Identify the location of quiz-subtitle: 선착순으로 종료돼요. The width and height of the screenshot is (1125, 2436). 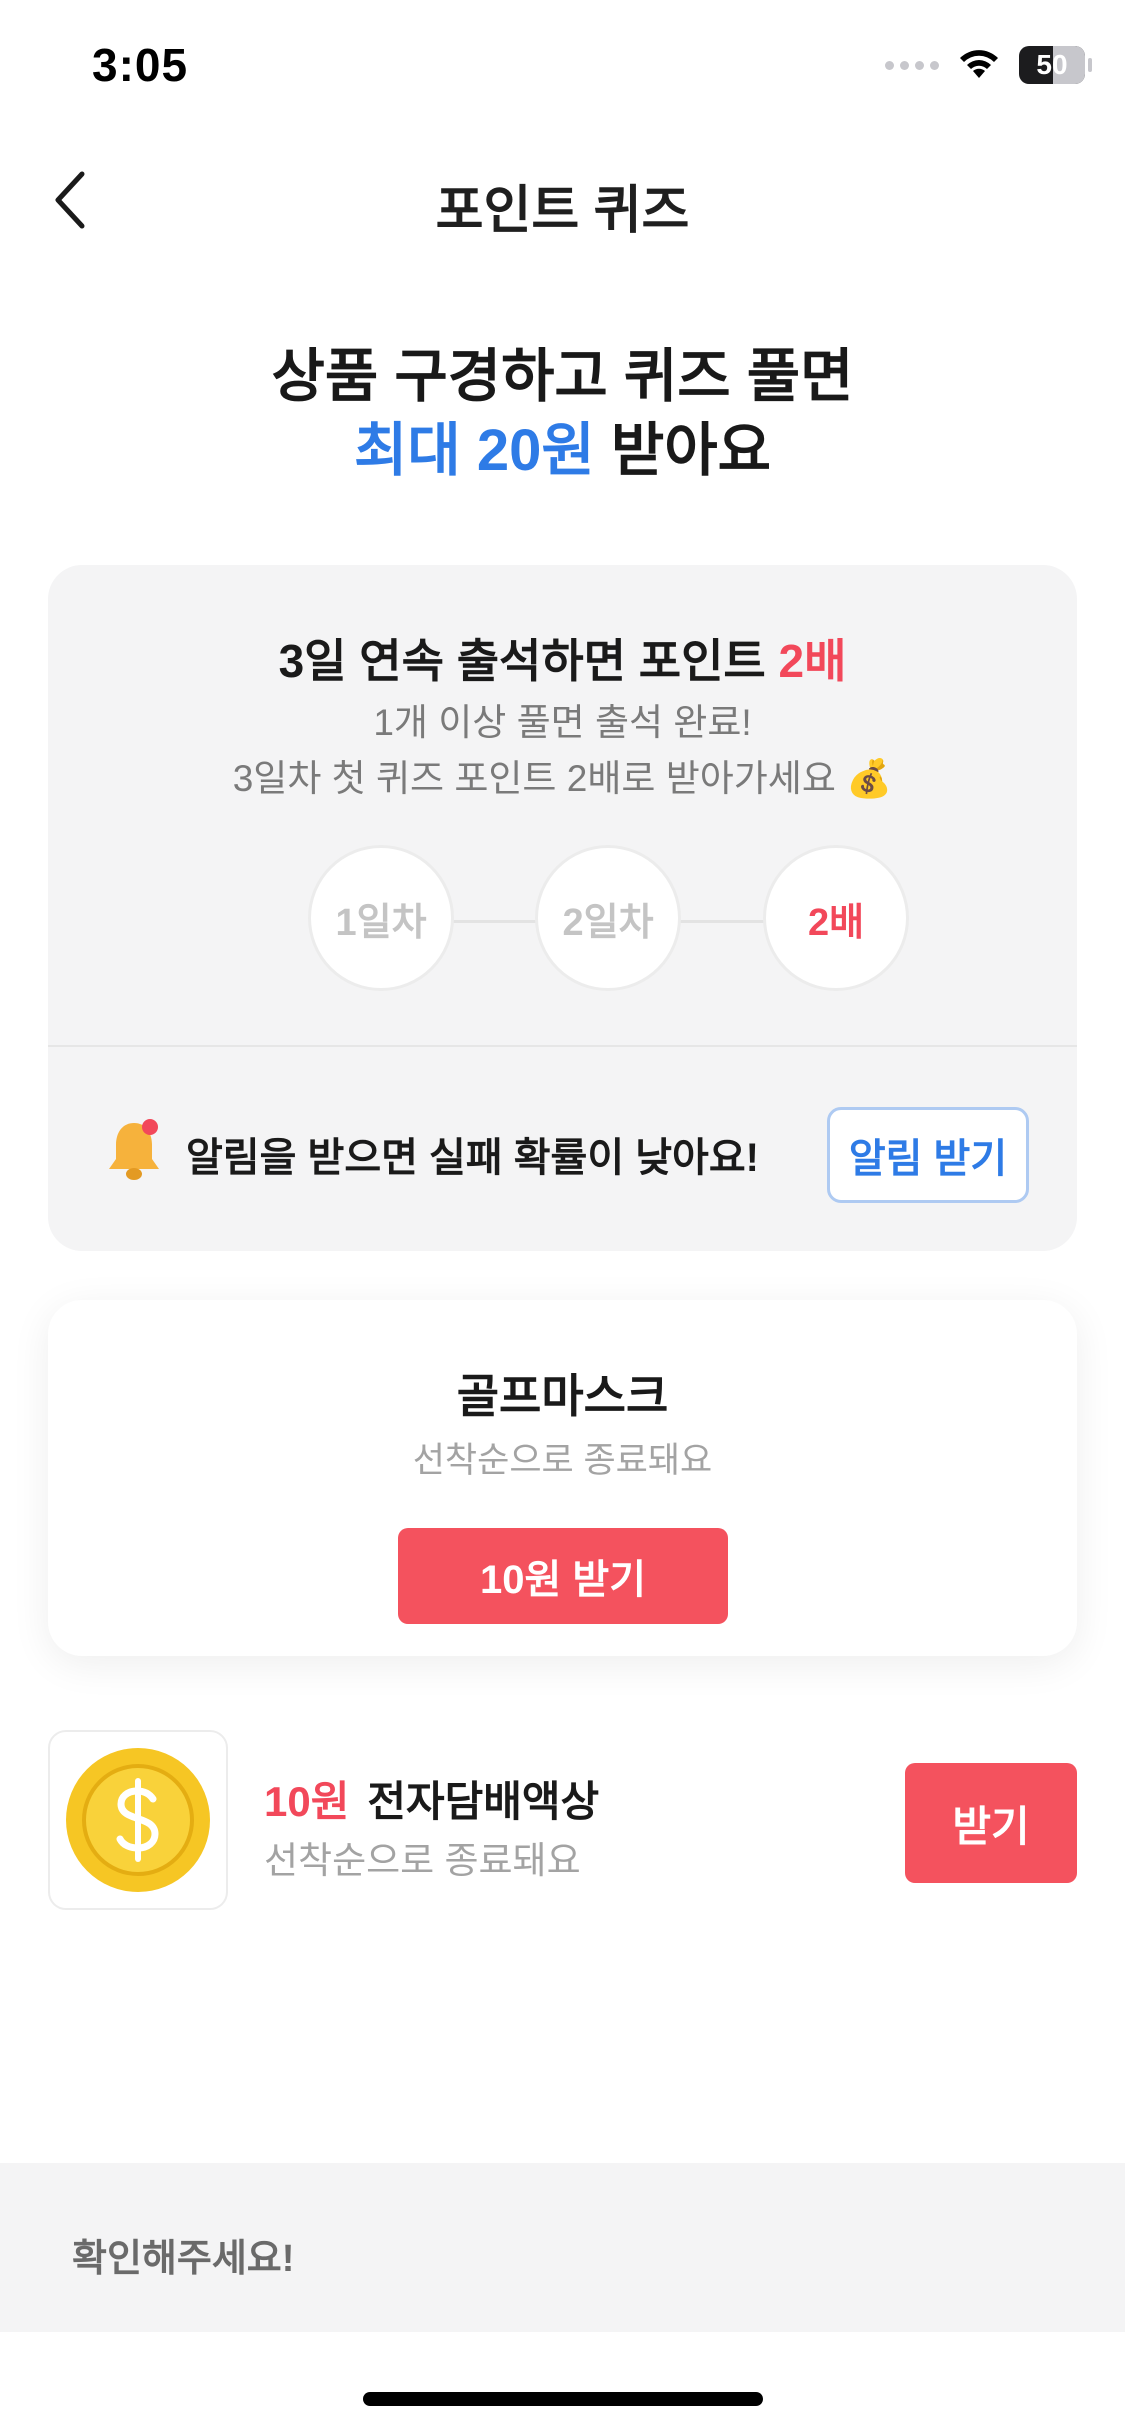
(562, 1460).